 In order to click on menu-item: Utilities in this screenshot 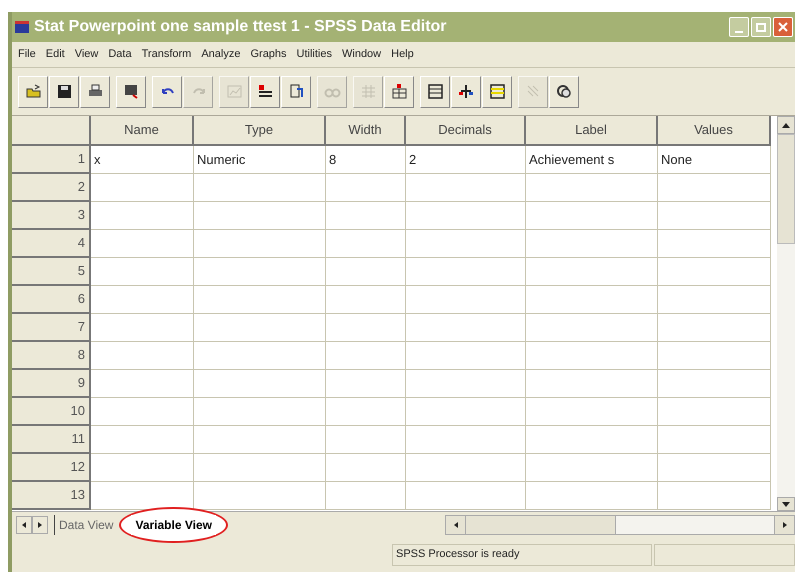, I will do `click(314, 54)`.